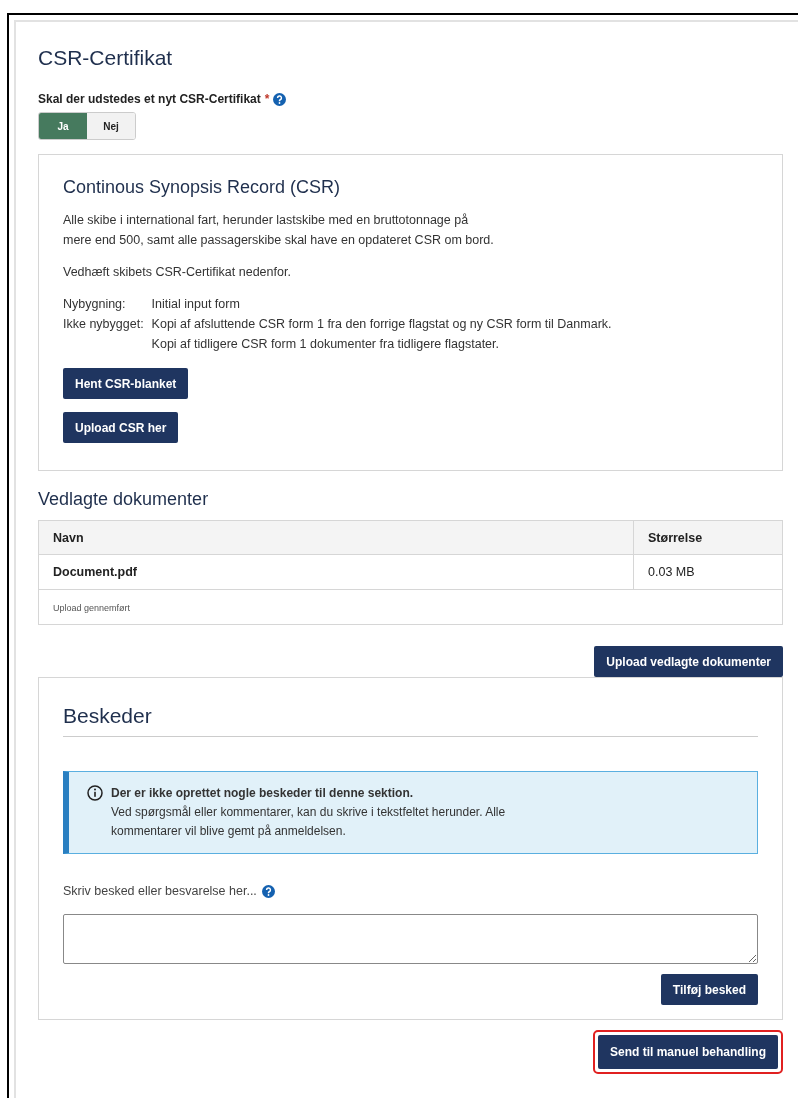 The image size is (798, 1100). What do you see at coordinates (149, 99) in the screenshot?
I see `question-label: Skal der udstedes et nyt CSR-Certifikat` at bounding box center [149, 99].